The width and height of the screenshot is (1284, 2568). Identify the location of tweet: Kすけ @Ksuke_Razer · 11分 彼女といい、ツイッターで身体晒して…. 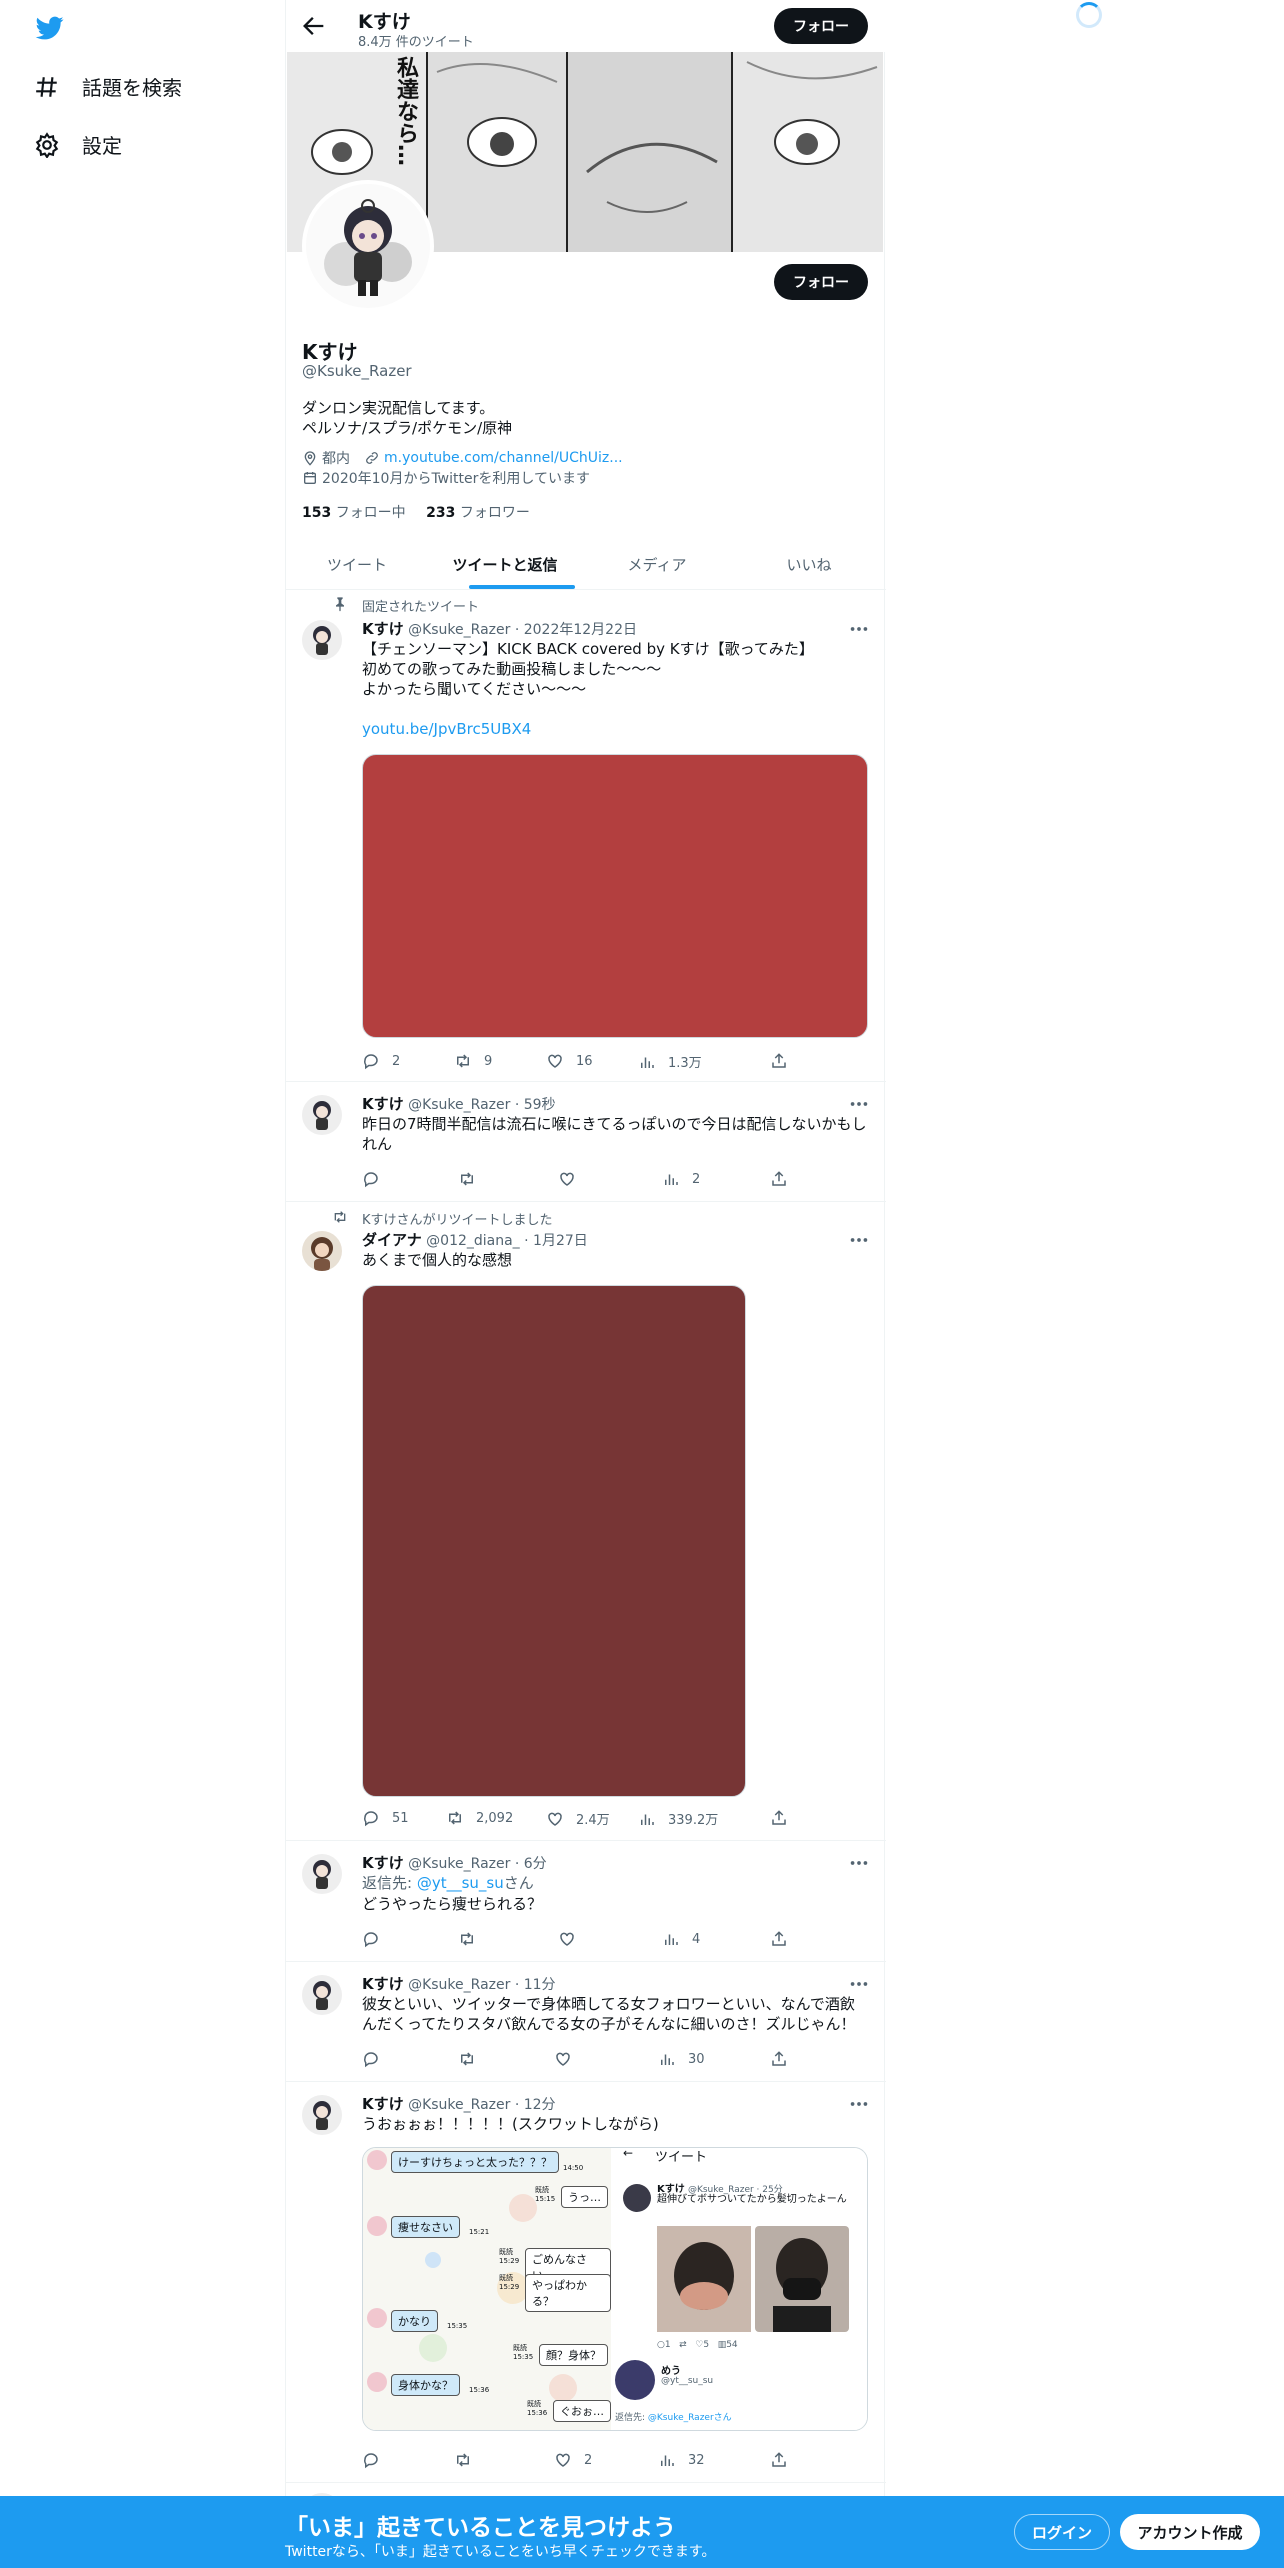
(586, 2022).